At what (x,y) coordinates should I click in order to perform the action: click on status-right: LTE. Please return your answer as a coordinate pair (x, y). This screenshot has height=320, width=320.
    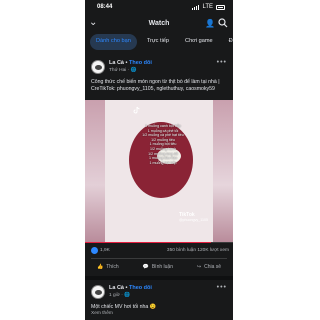
    Looking at the image, I should click on (208, 7).